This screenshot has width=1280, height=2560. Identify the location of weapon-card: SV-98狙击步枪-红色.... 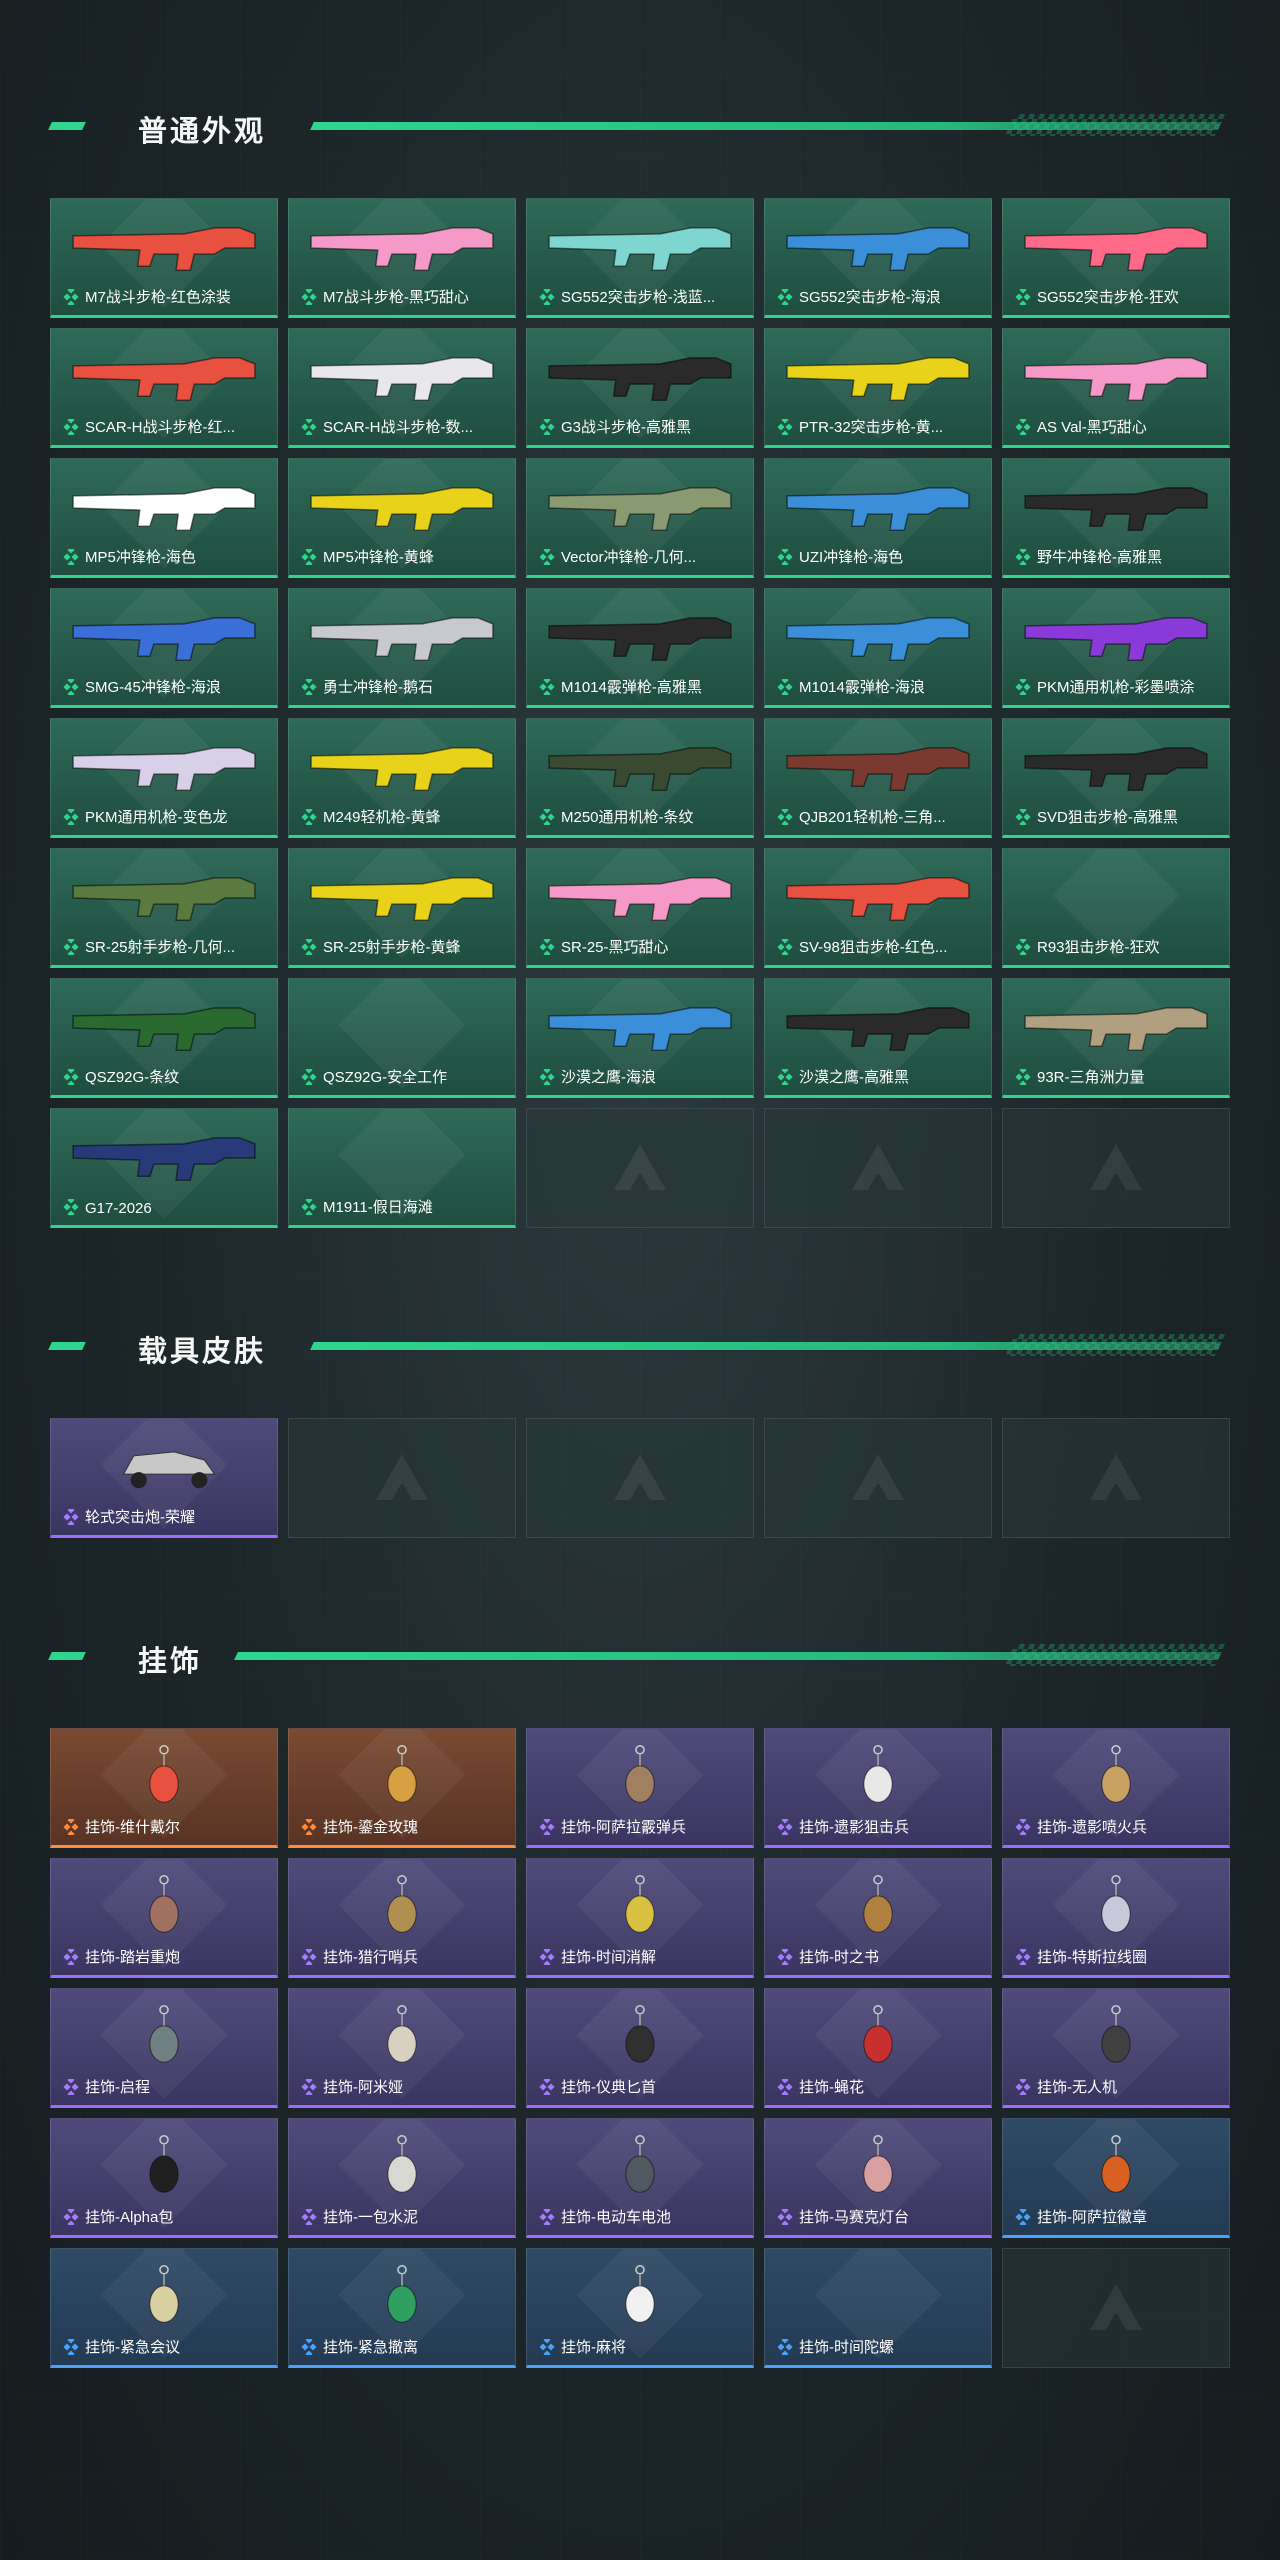
(878, 908).